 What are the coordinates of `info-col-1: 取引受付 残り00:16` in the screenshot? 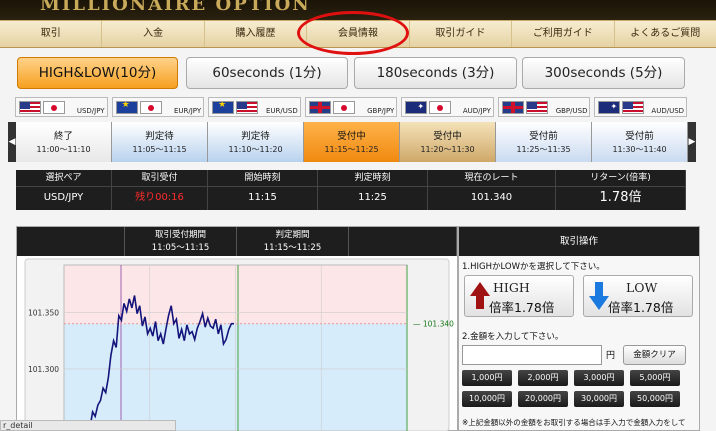 It's located at (160, 190).